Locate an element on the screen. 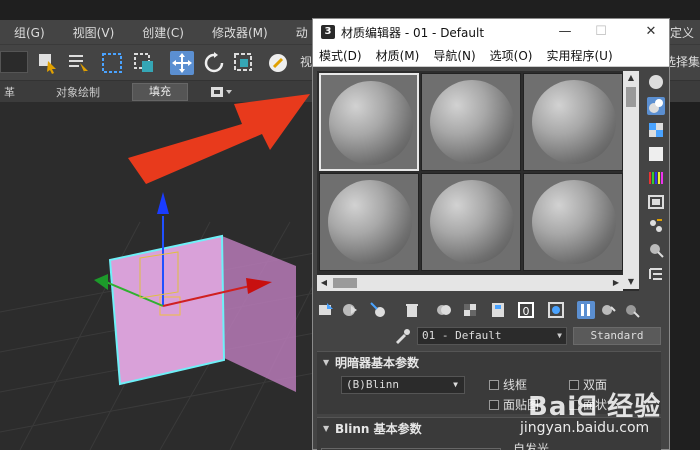 This screenshot has height=450, width=700. make-copy-icon is located at coordinates (444, 310).